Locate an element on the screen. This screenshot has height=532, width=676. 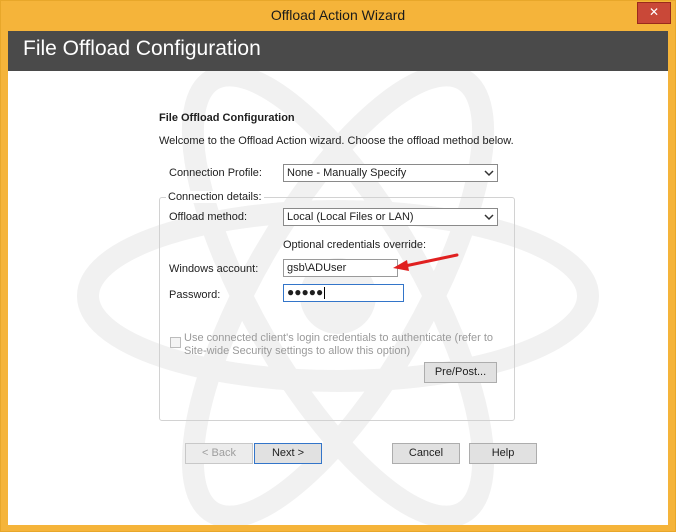
connection-profile-value: None - Manually Specify is located at coordinates (347, 173).